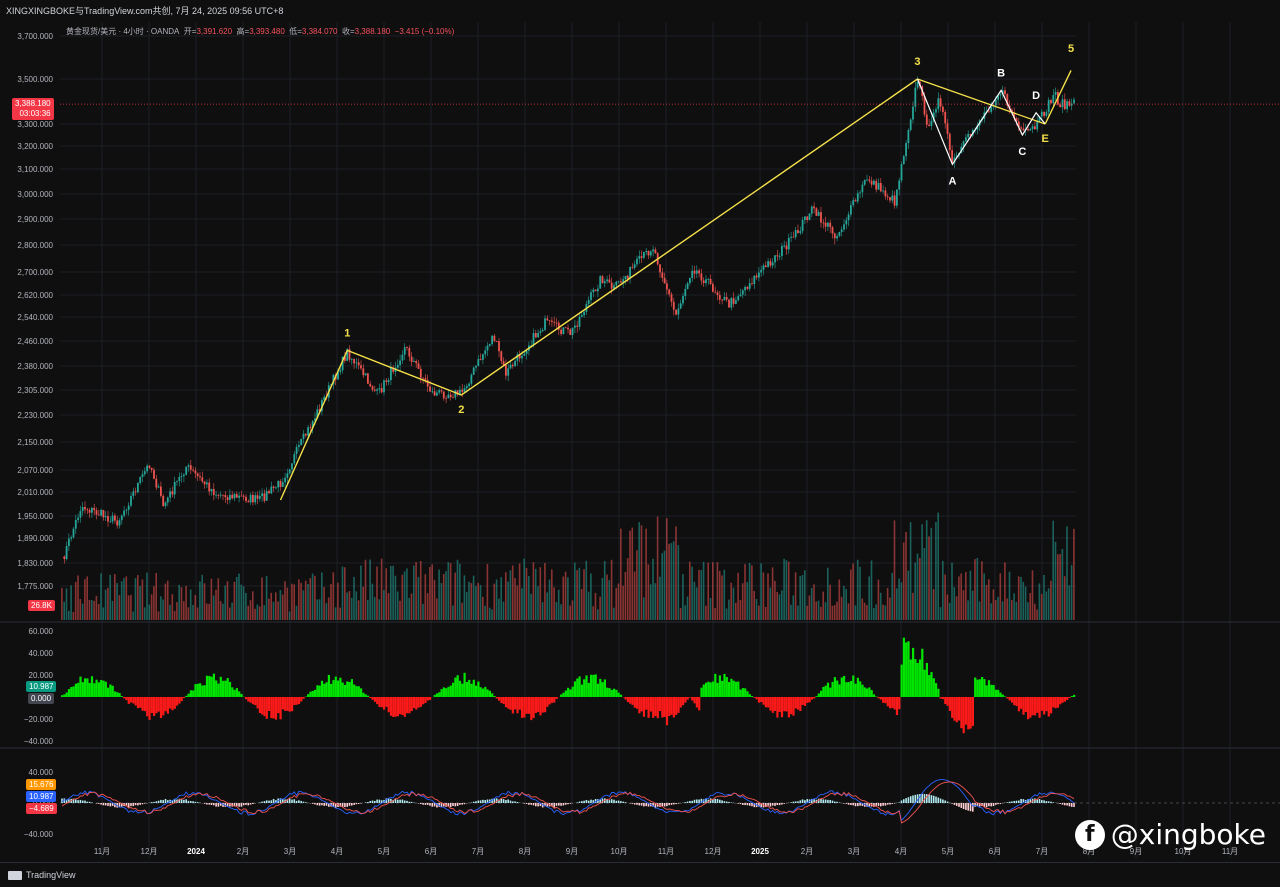 Image resolution: width=1280 pixels, height=887 pixels. Describe the element at coordinates (347, 333) in the screenshot. I see `wave-label-1: 1` at that location.